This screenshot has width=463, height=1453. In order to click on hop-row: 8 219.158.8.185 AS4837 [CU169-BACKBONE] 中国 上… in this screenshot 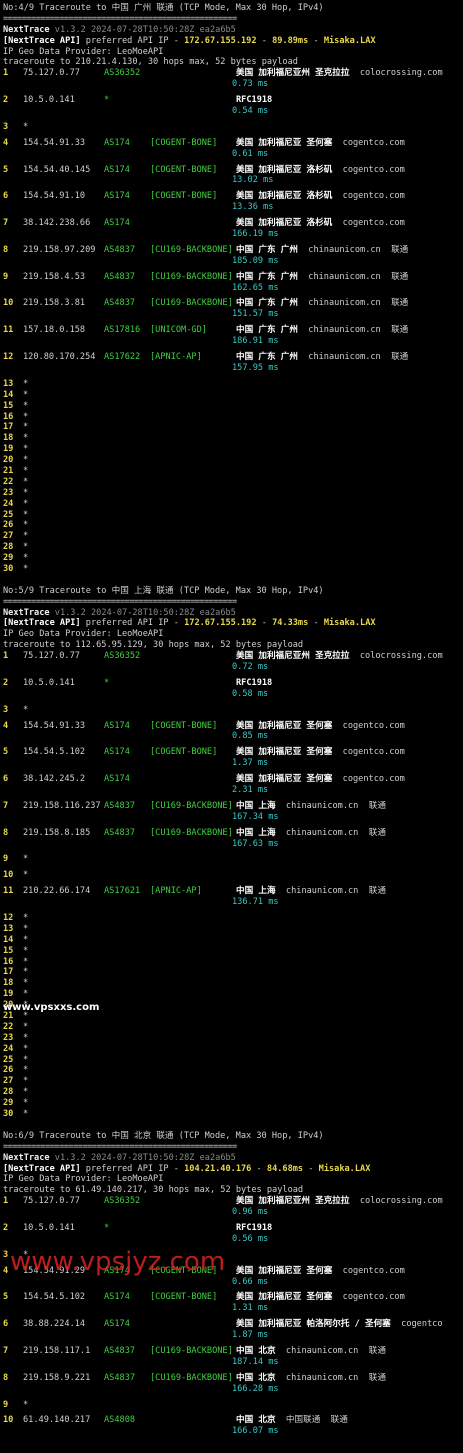, I will do `click(232, 833)`.